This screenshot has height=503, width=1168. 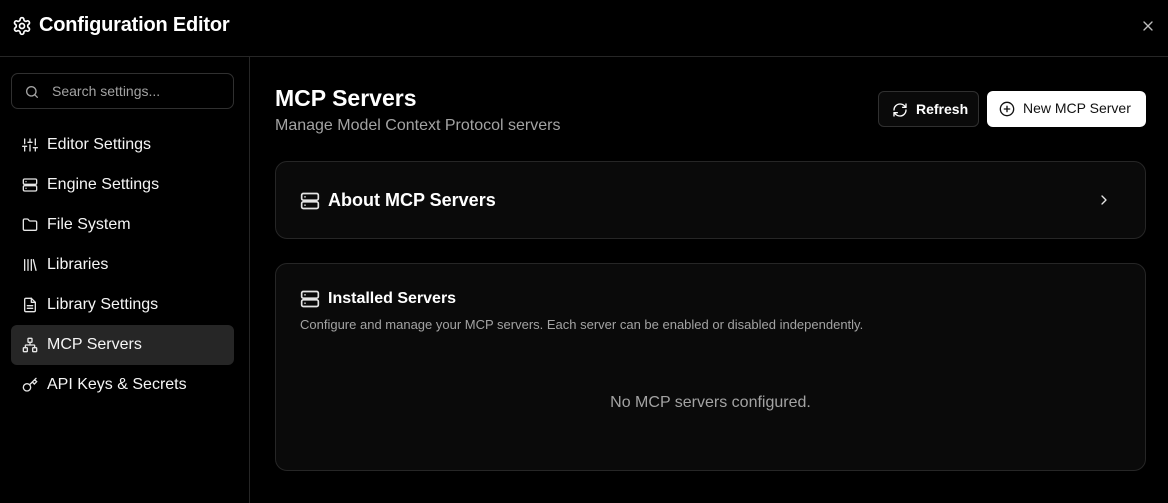 I want to click on sidebar-item-label: Libraries, so click(x=78, y=264).